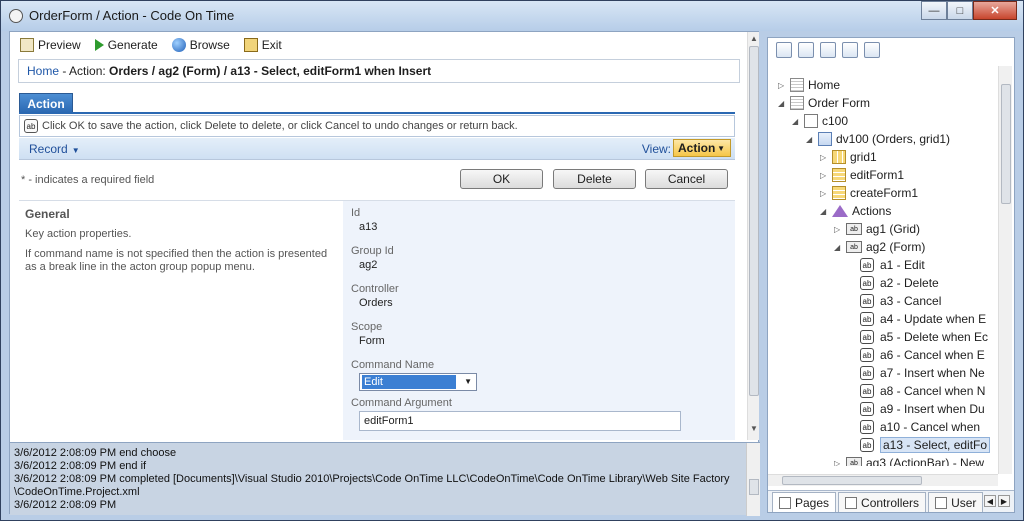 Image resolution: width=1024 pixels, height=521 pixels. Describe the element at coordinates (893, 139) in the screenshot. I see `tree-node-label: dv100 (Orders, grid1)` at that location.